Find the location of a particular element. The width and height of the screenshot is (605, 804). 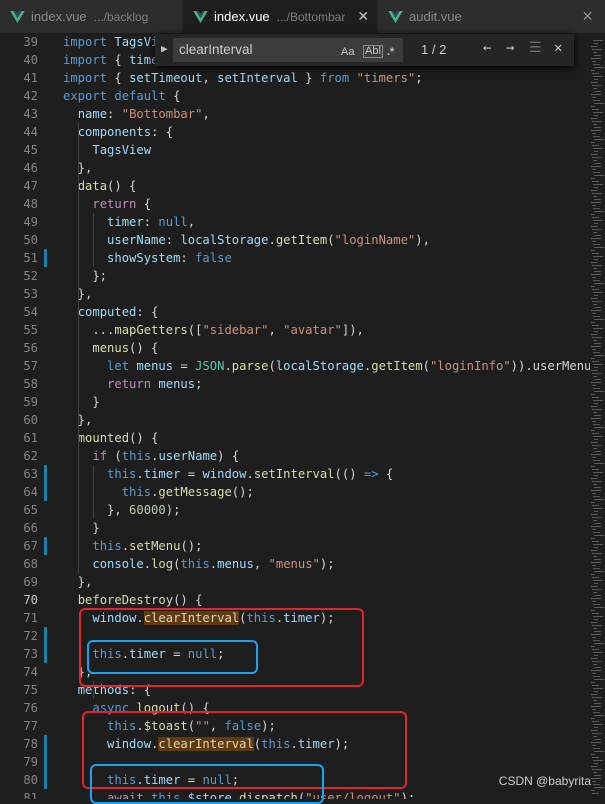

code-text: return menus; is located at coordinates (132, 384).